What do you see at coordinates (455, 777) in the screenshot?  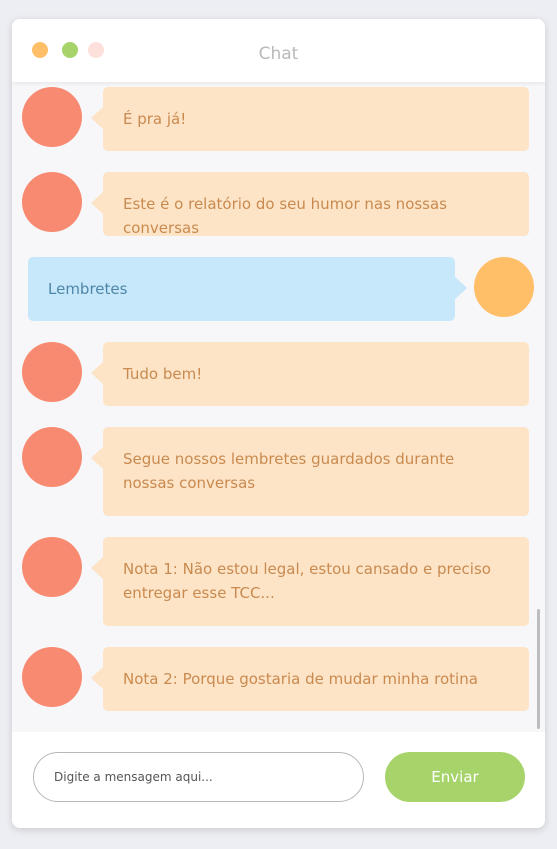 I see `send-button: Enviar` at bounding box center [455, 777].